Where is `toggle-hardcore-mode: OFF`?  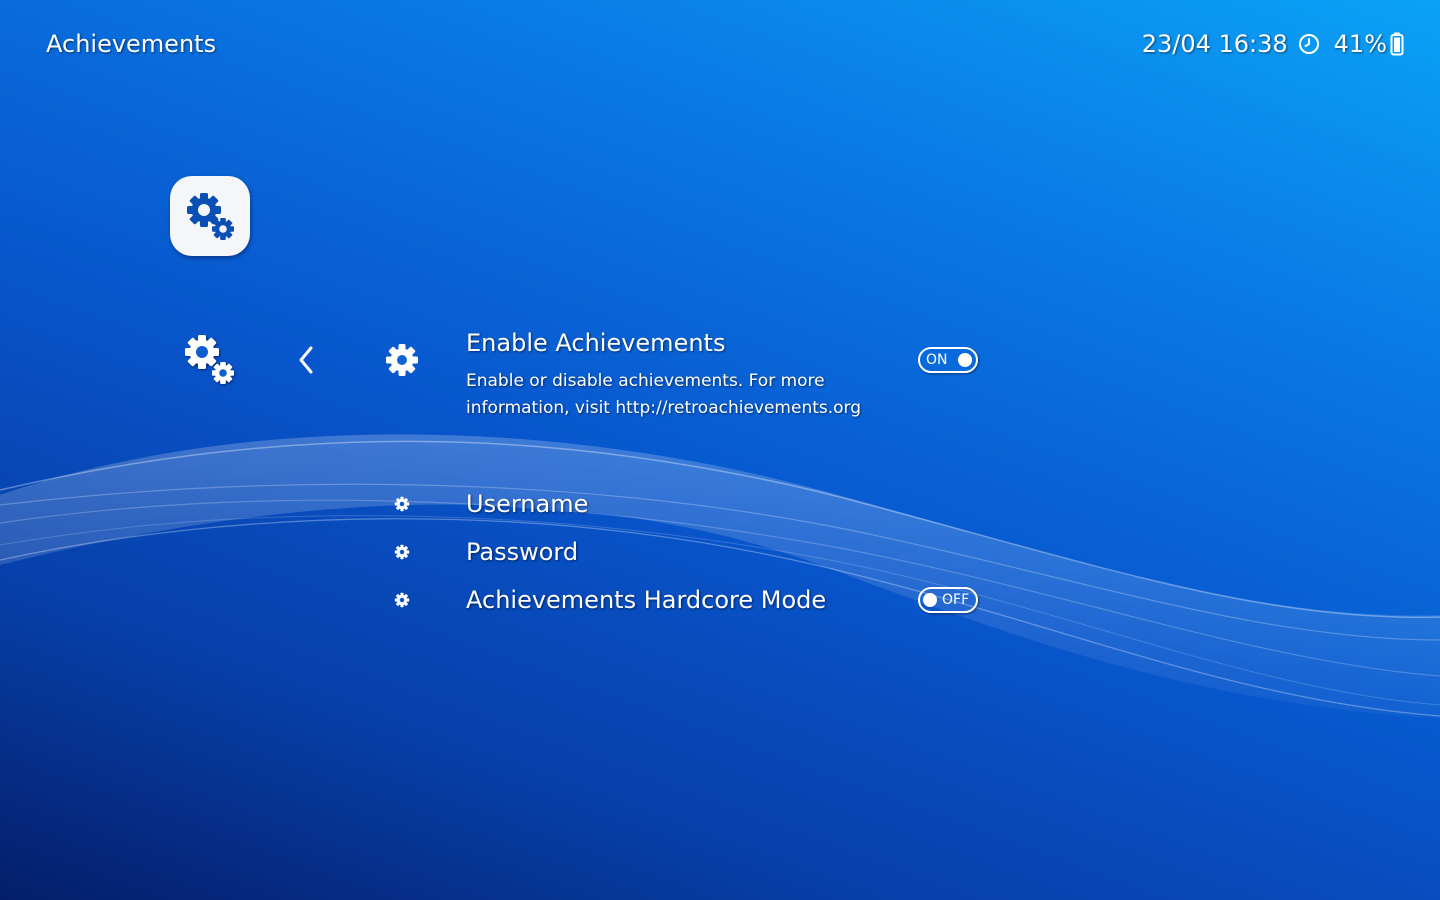 toggle-hardcore-mode: OFF is located at coordinates (948, 600).